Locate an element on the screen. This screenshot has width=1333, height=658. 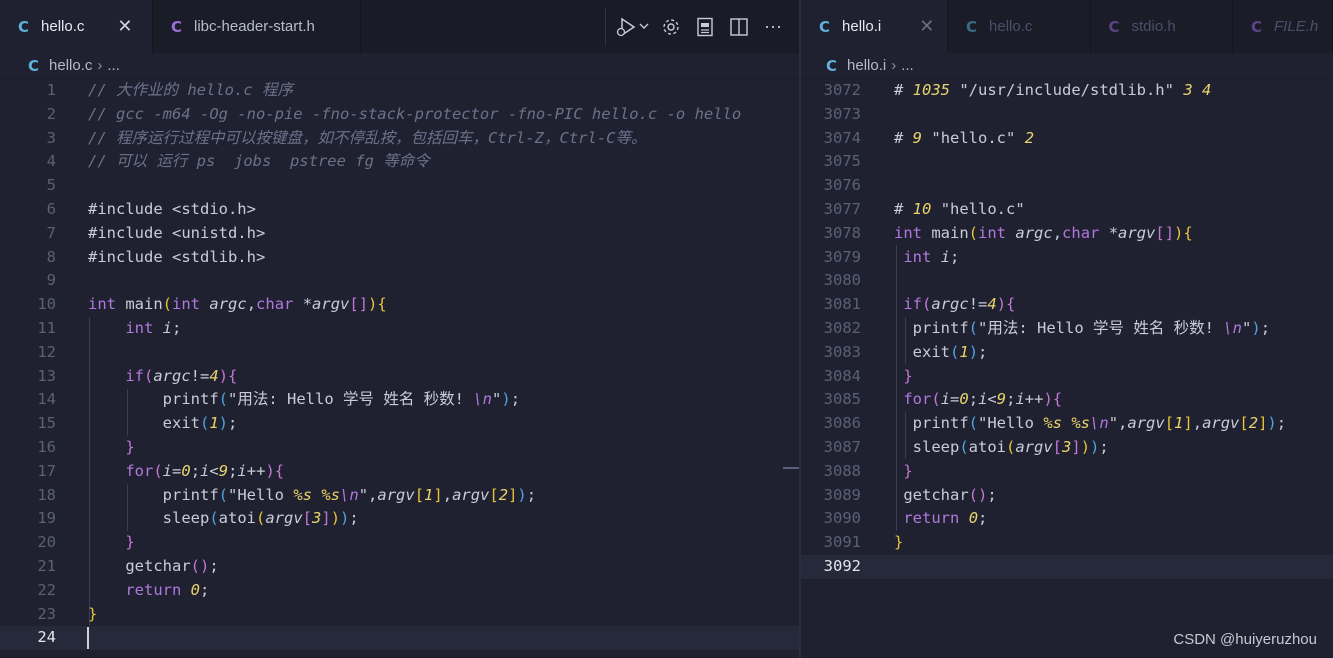
code-line: 21 getchar(); is located at coordinates (128, 566).